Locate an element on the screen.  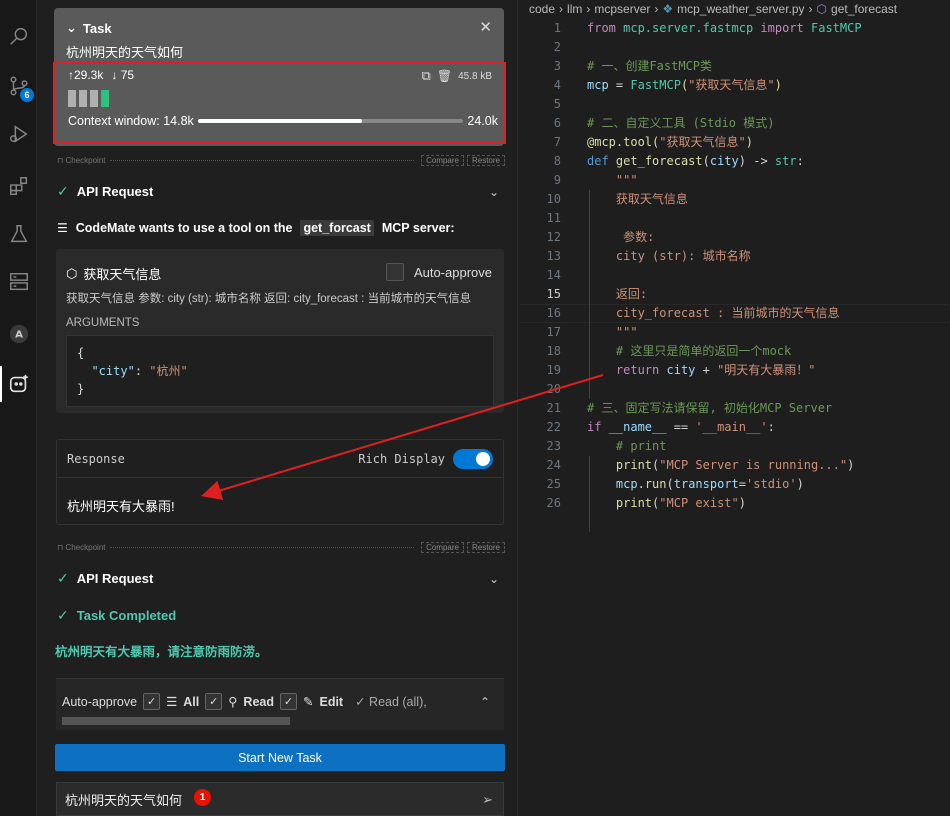
codemate-icon is located at coordinates (19, 384).